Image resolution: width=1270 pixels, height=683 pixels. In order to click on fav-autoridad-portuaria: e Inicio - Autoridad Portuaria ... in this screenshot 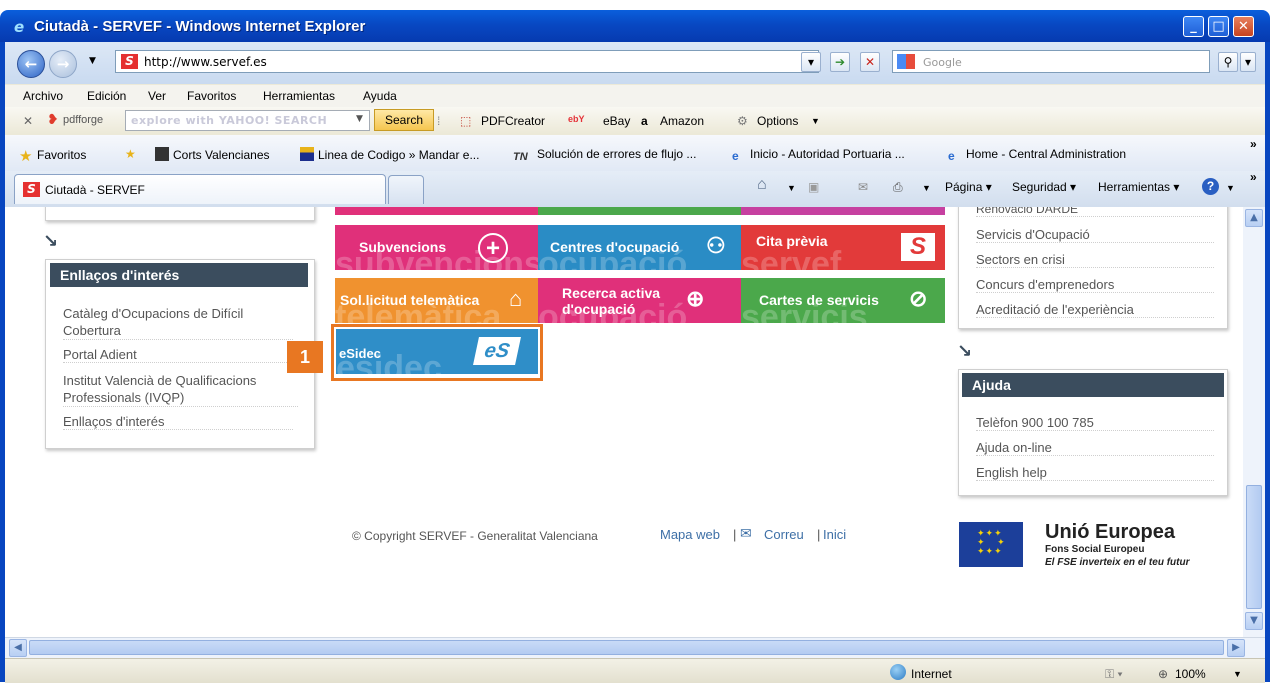, I will do `click(818, 155)`.